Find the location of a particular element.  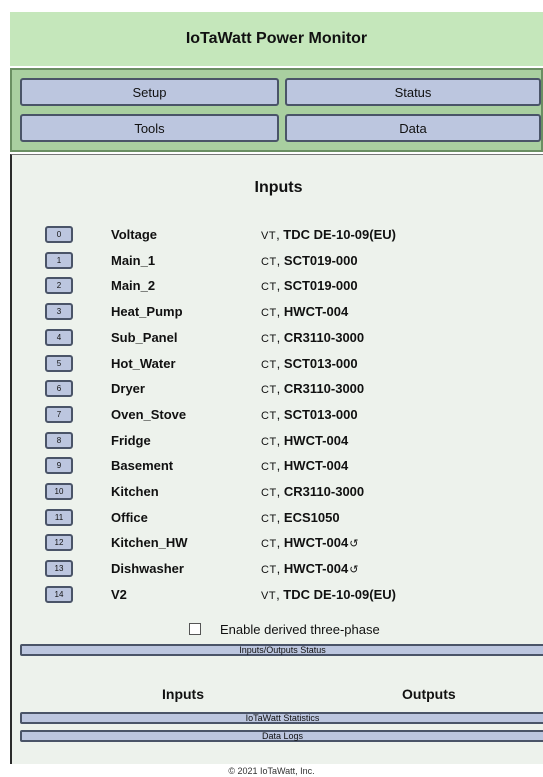

input-name: Kitchen is located at coordinates (135, 491).